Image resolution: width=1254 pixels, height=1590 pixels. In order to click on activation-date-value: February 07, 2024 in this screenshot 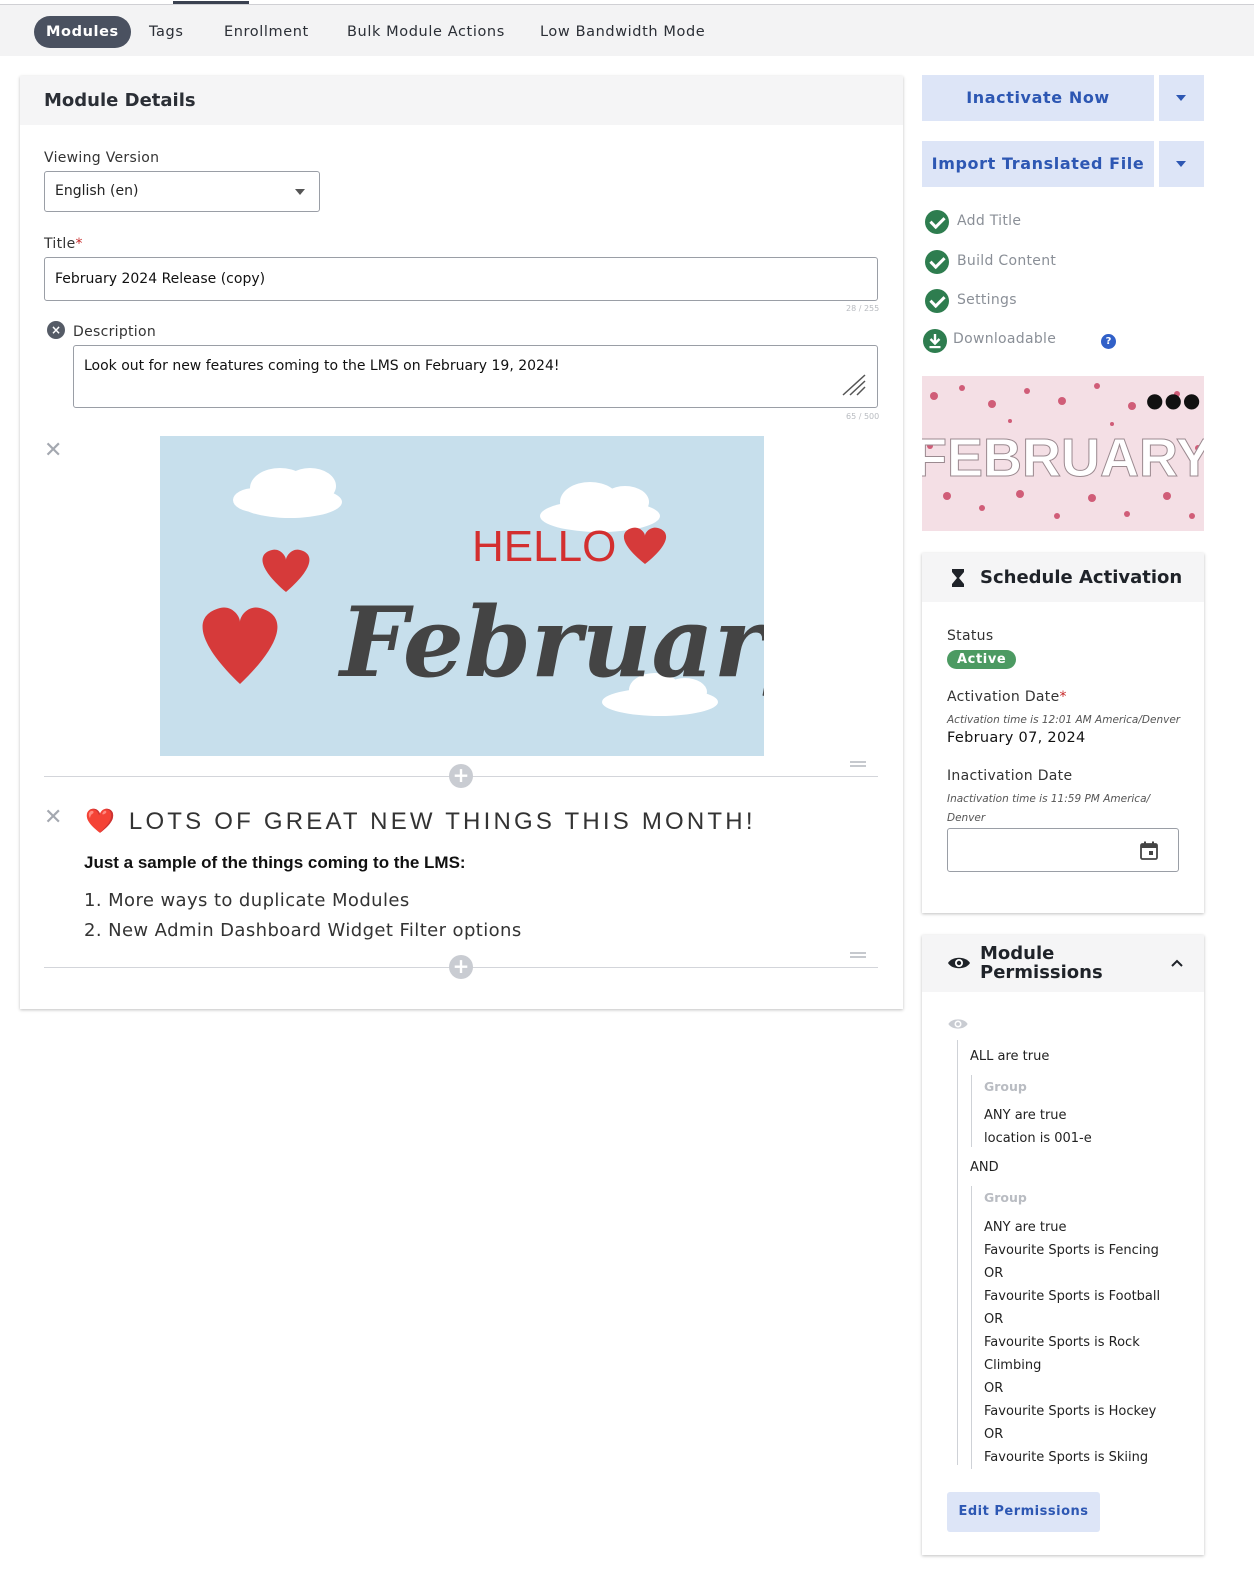, I will do `click(1016, 738)`.